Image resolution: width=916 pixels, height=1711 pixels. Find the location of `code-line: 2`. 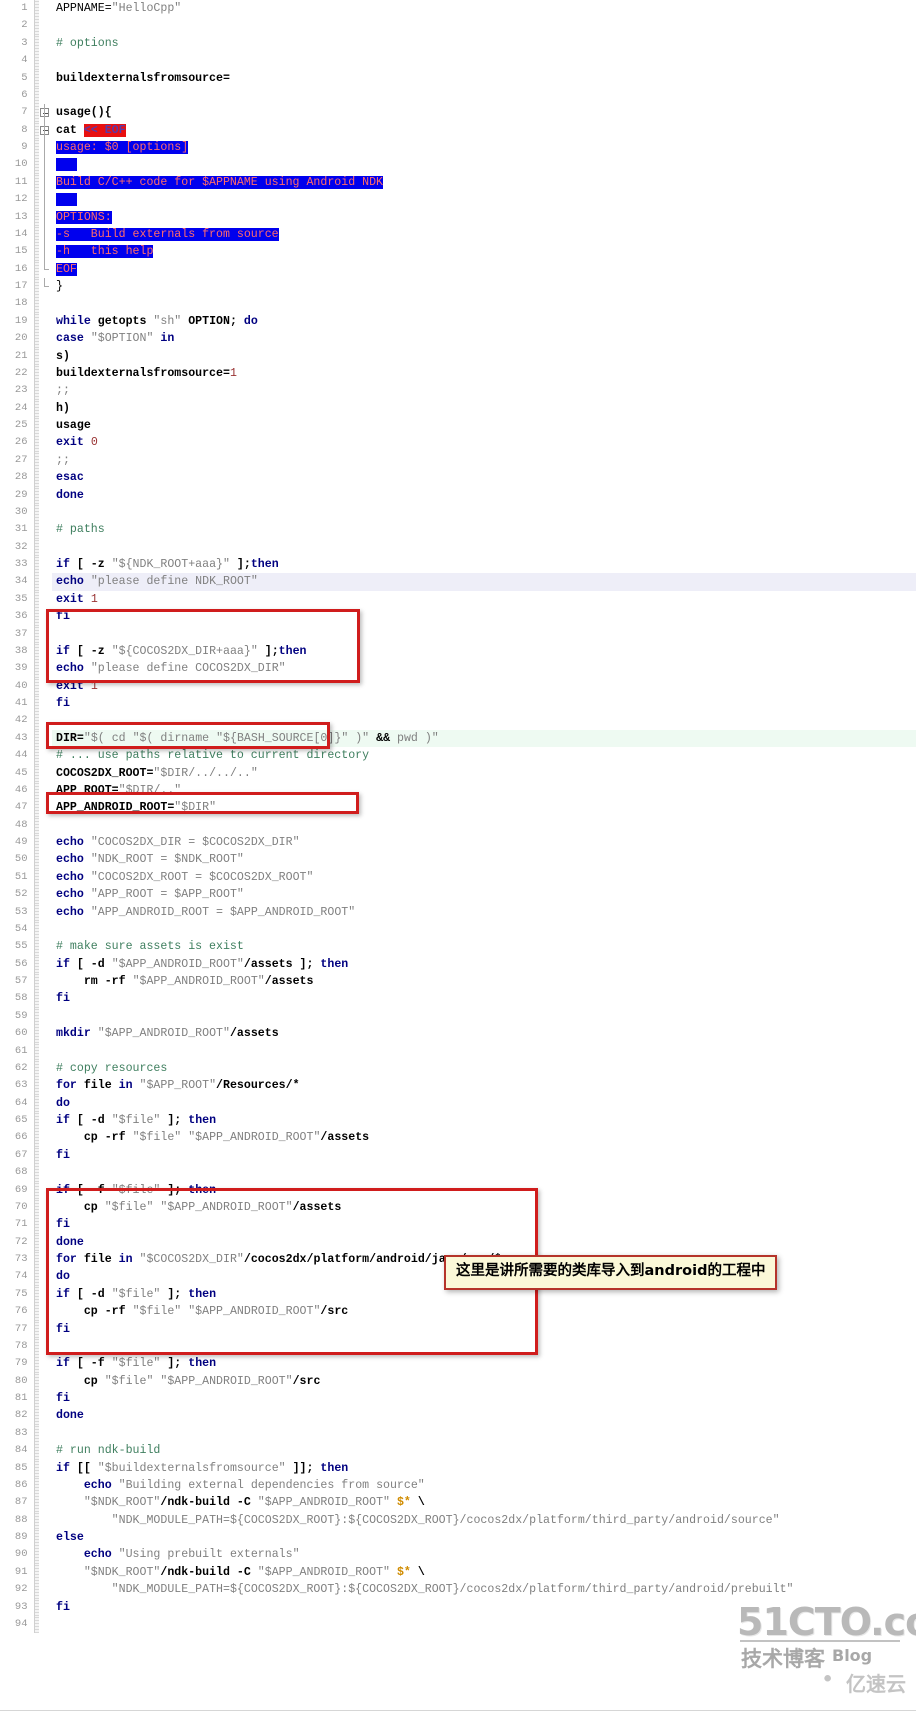

code-line: 2 is located at coordinates (458, 26).